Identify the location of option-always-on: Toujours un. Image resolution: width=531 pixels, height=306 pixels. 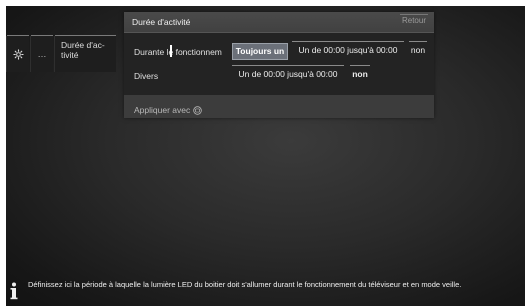
(260, 51).